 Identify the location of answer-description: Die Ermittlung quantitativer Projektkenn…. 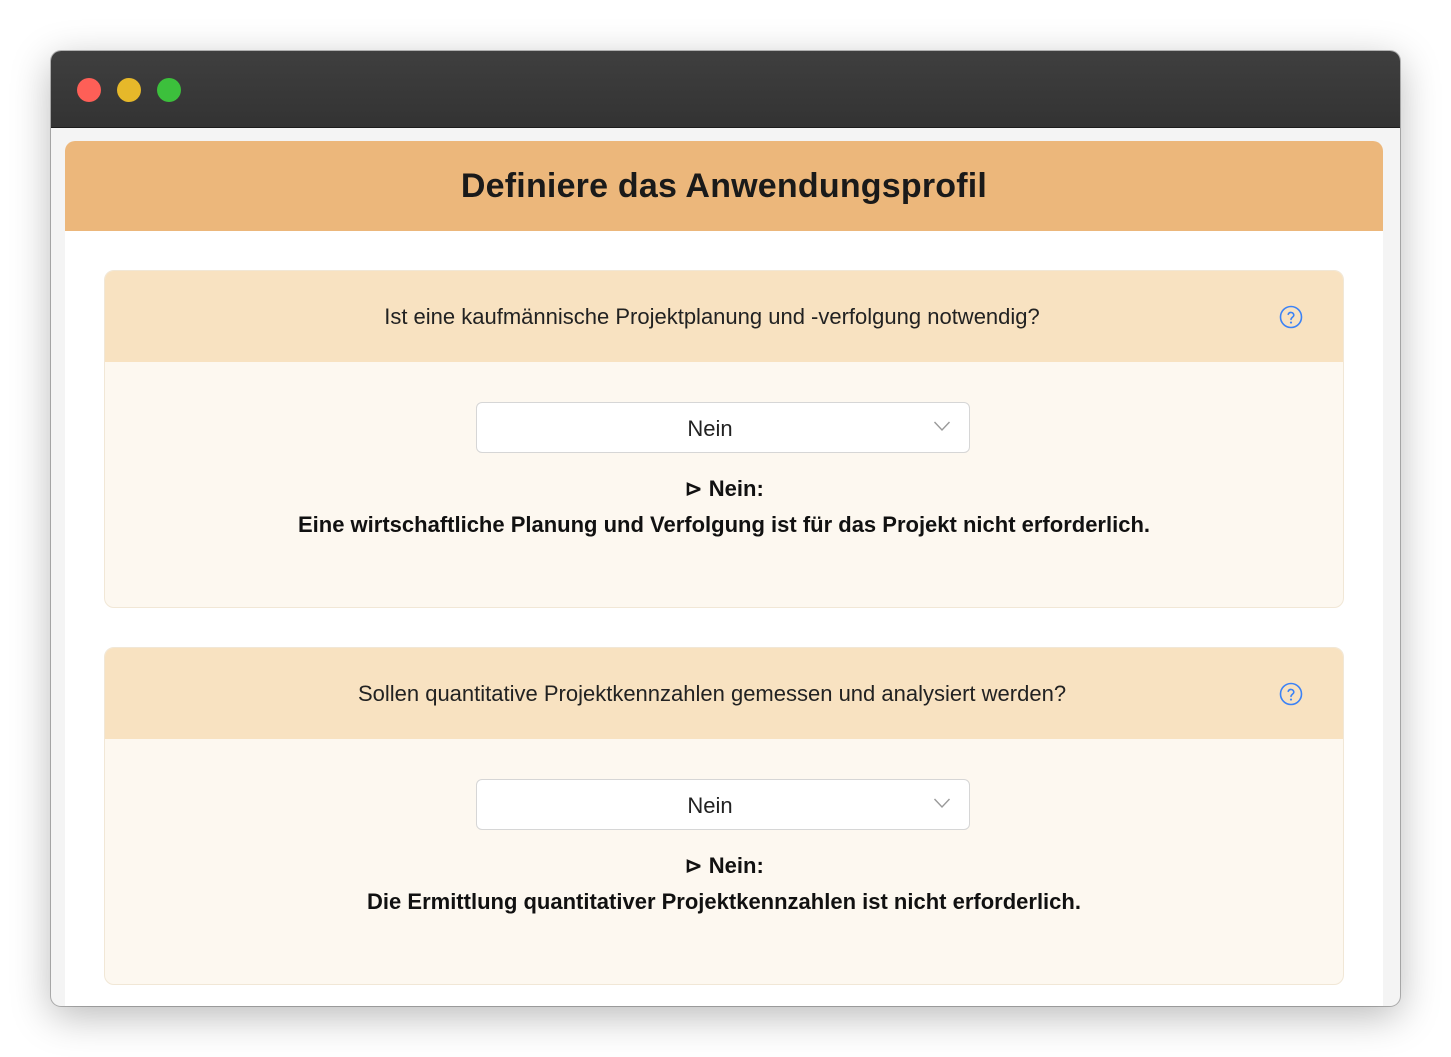
(724, 901).